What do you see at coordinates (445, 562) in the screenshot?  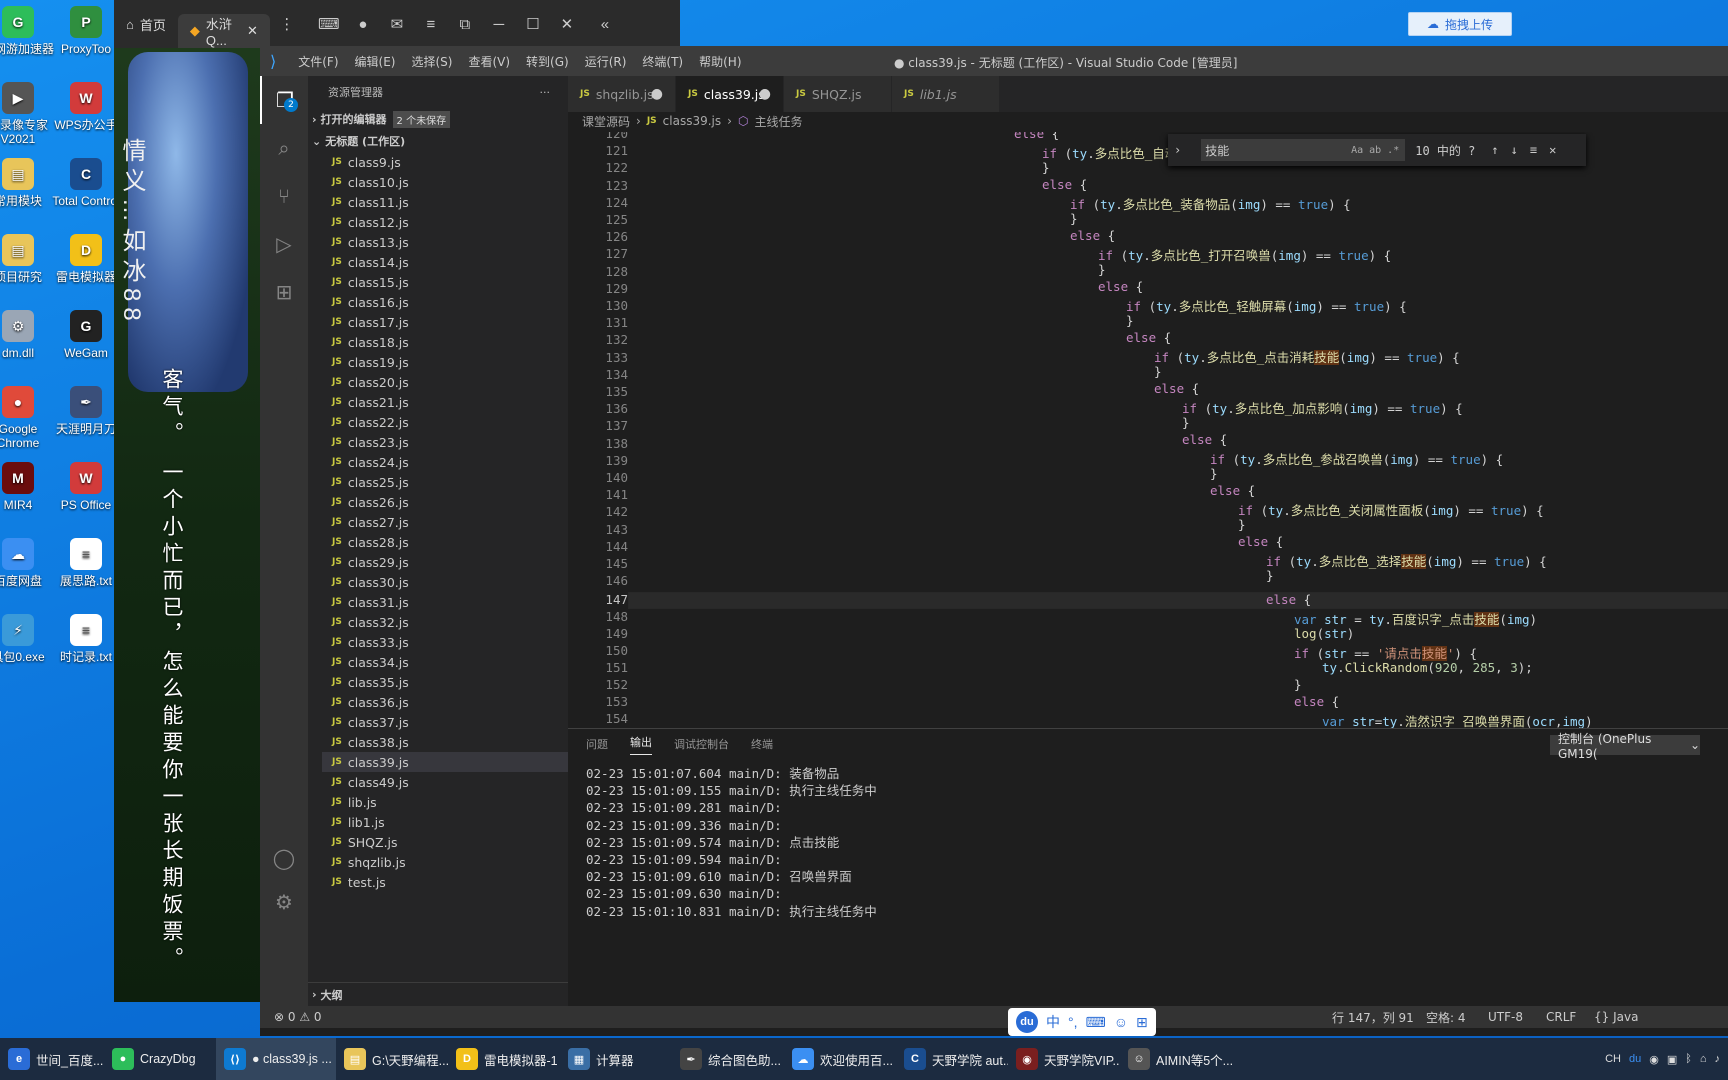 I see `file-item: JS class29.js` at bounding box center [445, 562].